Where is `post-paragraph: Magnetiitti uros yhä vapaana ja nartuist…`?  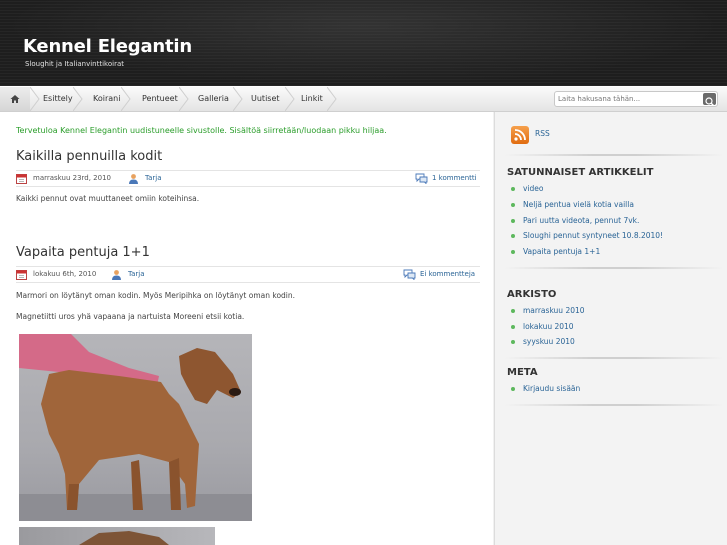
post-paragraph: Magnetiitti uros yhä vapaana ja nartuist… is located at coordinates (130, 316).